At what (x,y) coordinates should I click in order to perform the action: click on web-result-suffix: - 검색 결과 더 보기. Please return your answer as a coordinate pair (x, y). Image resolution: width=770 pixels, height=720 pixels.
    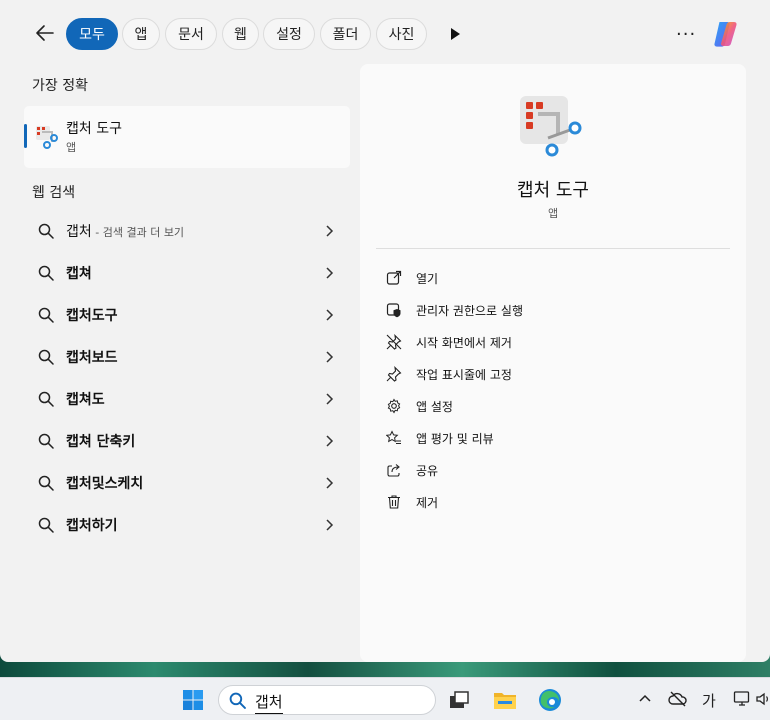
    Looking at the image, I should click on (138, 232).